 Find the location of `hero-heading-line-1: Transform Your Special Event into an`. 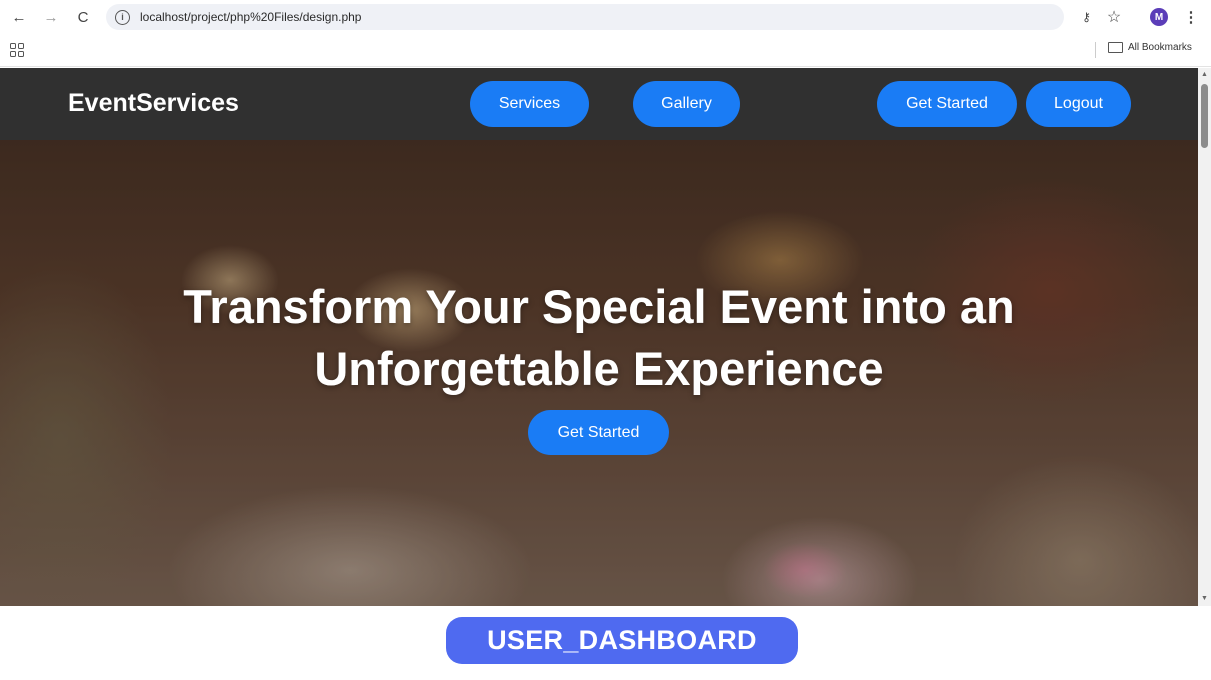

hero-heading-line-1: Transform Your Special Event into an is located at coordinates (599, 306).